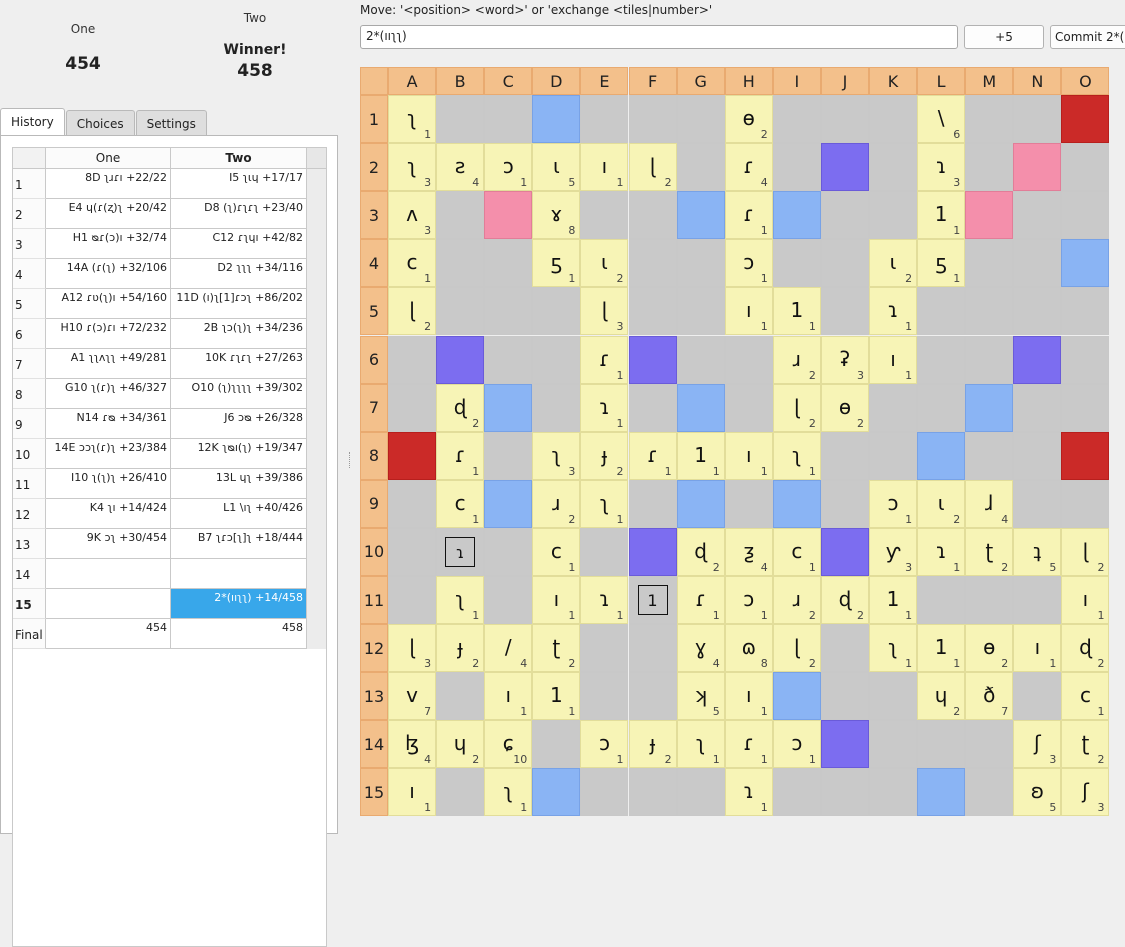 This screenshot has width=1125, height=947. What do you see at coordinates (239, 364) in the screenshot?
I see `move-cell-two: 10K ɾʅɾʅ +27/263` at bounding box center [239, 364].